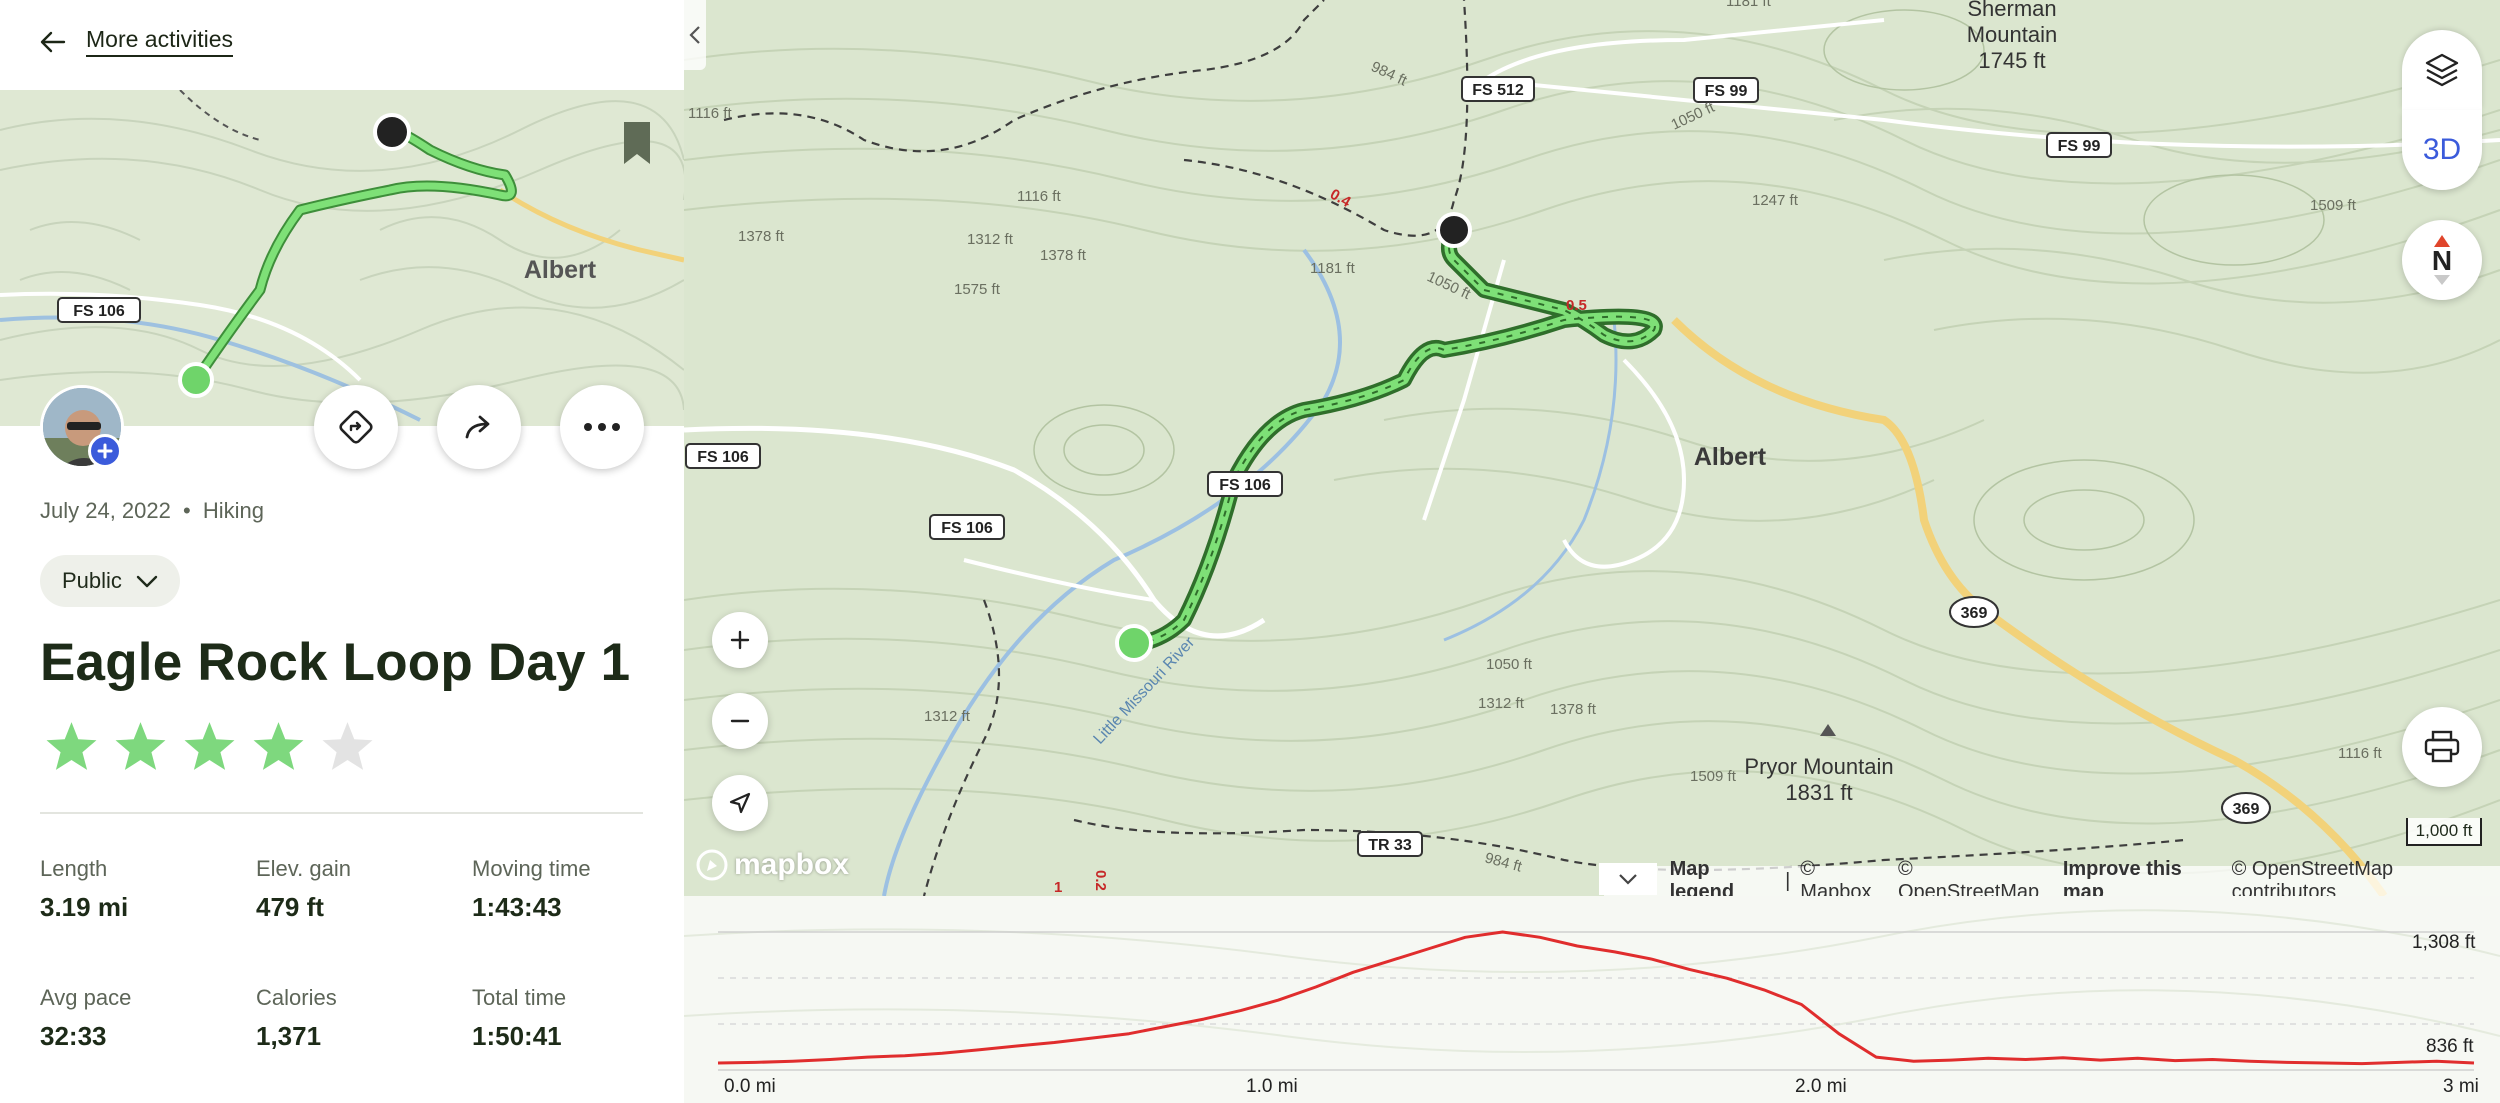  I want to click on map-scale: 1,000 ft, so click(2444, 832).